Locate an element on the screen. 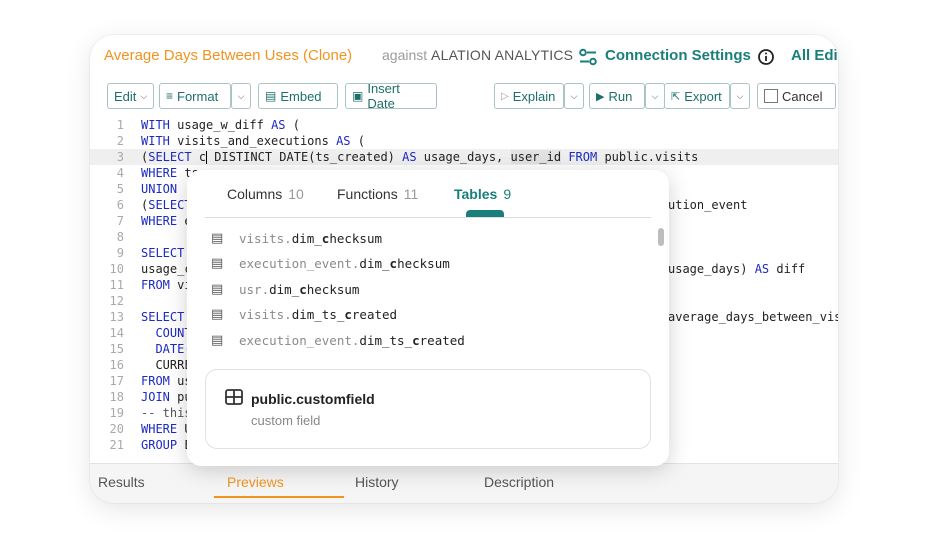 The width and height of the screenshot is (928, 544). insert-date-button: ▣ Insert Date is located at coordinates (391, 96).